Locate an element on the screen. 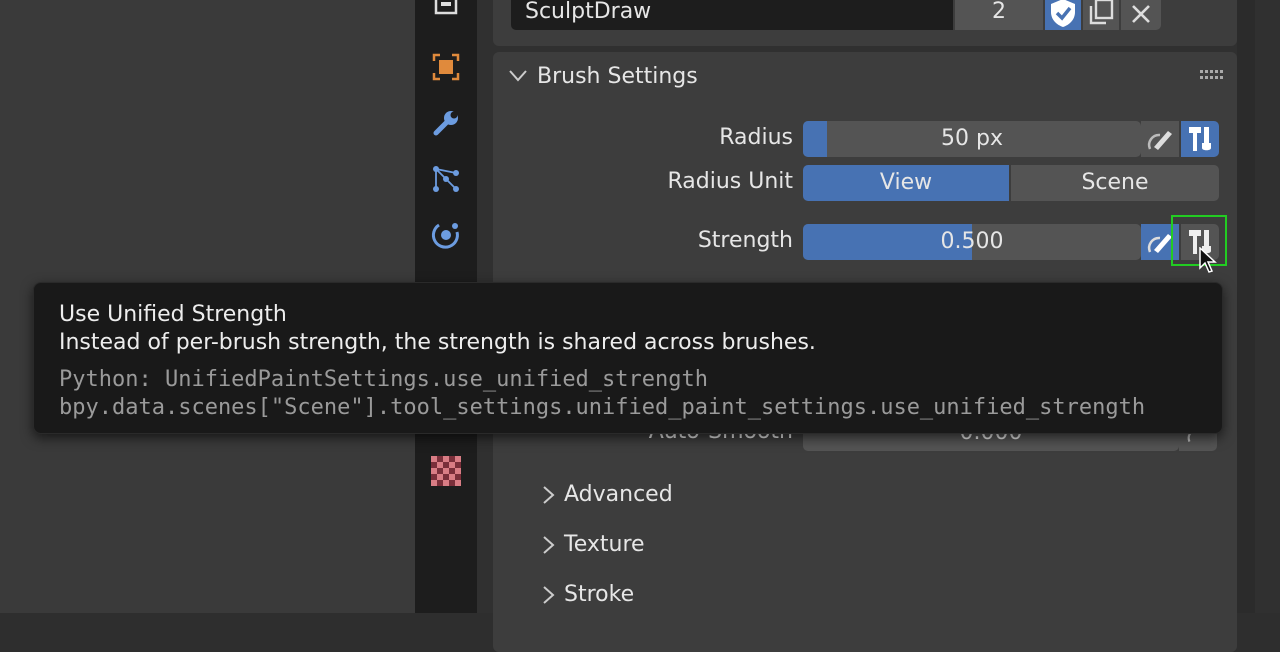  drag-grip-icon is located at coordinates (1212, 75).